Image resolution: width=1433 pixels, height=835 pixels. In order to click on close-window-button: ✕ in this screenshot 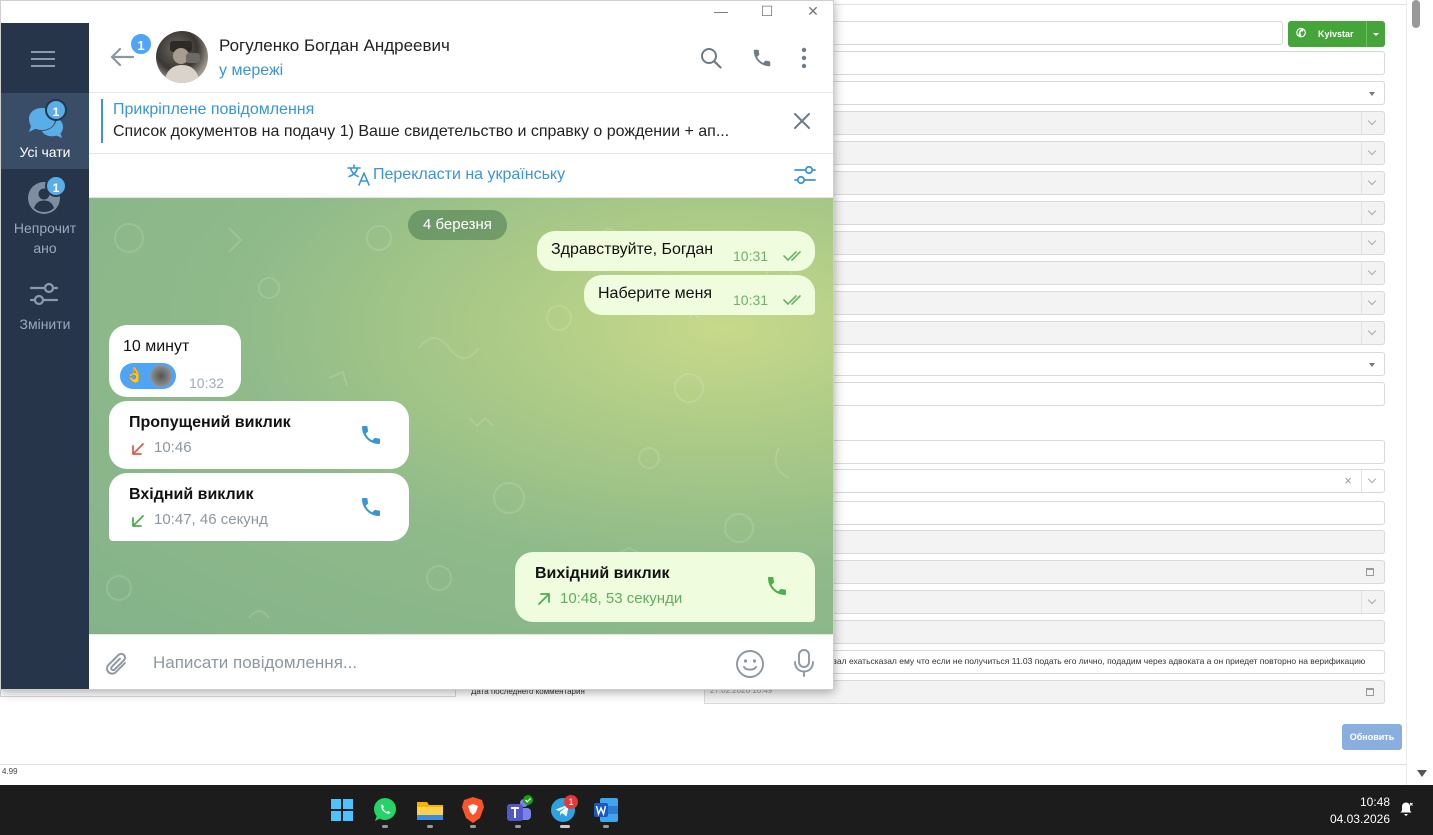, I will do `click(813, 12)`.